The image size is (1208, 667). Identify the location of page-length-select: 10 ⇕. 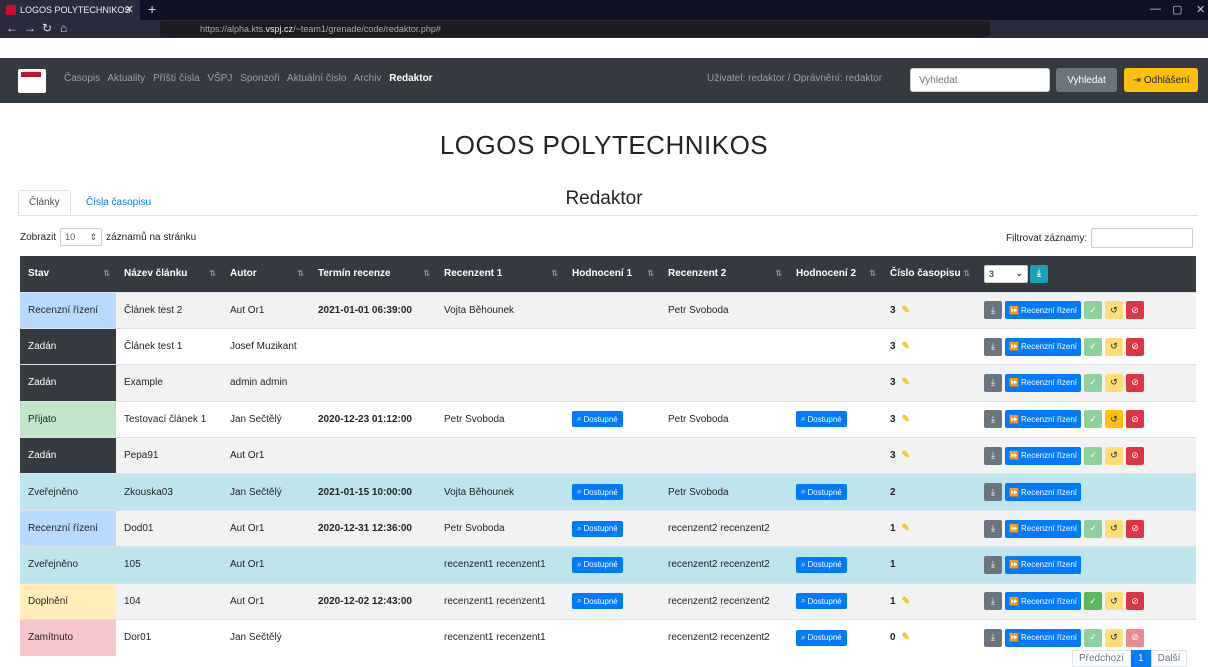
(81, 237).